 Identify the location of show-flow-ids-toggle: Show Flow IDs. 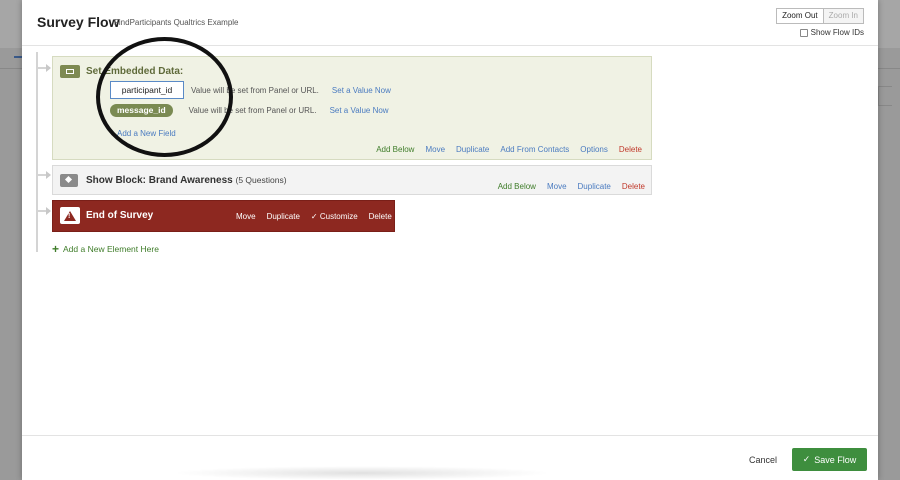
(831, 32).